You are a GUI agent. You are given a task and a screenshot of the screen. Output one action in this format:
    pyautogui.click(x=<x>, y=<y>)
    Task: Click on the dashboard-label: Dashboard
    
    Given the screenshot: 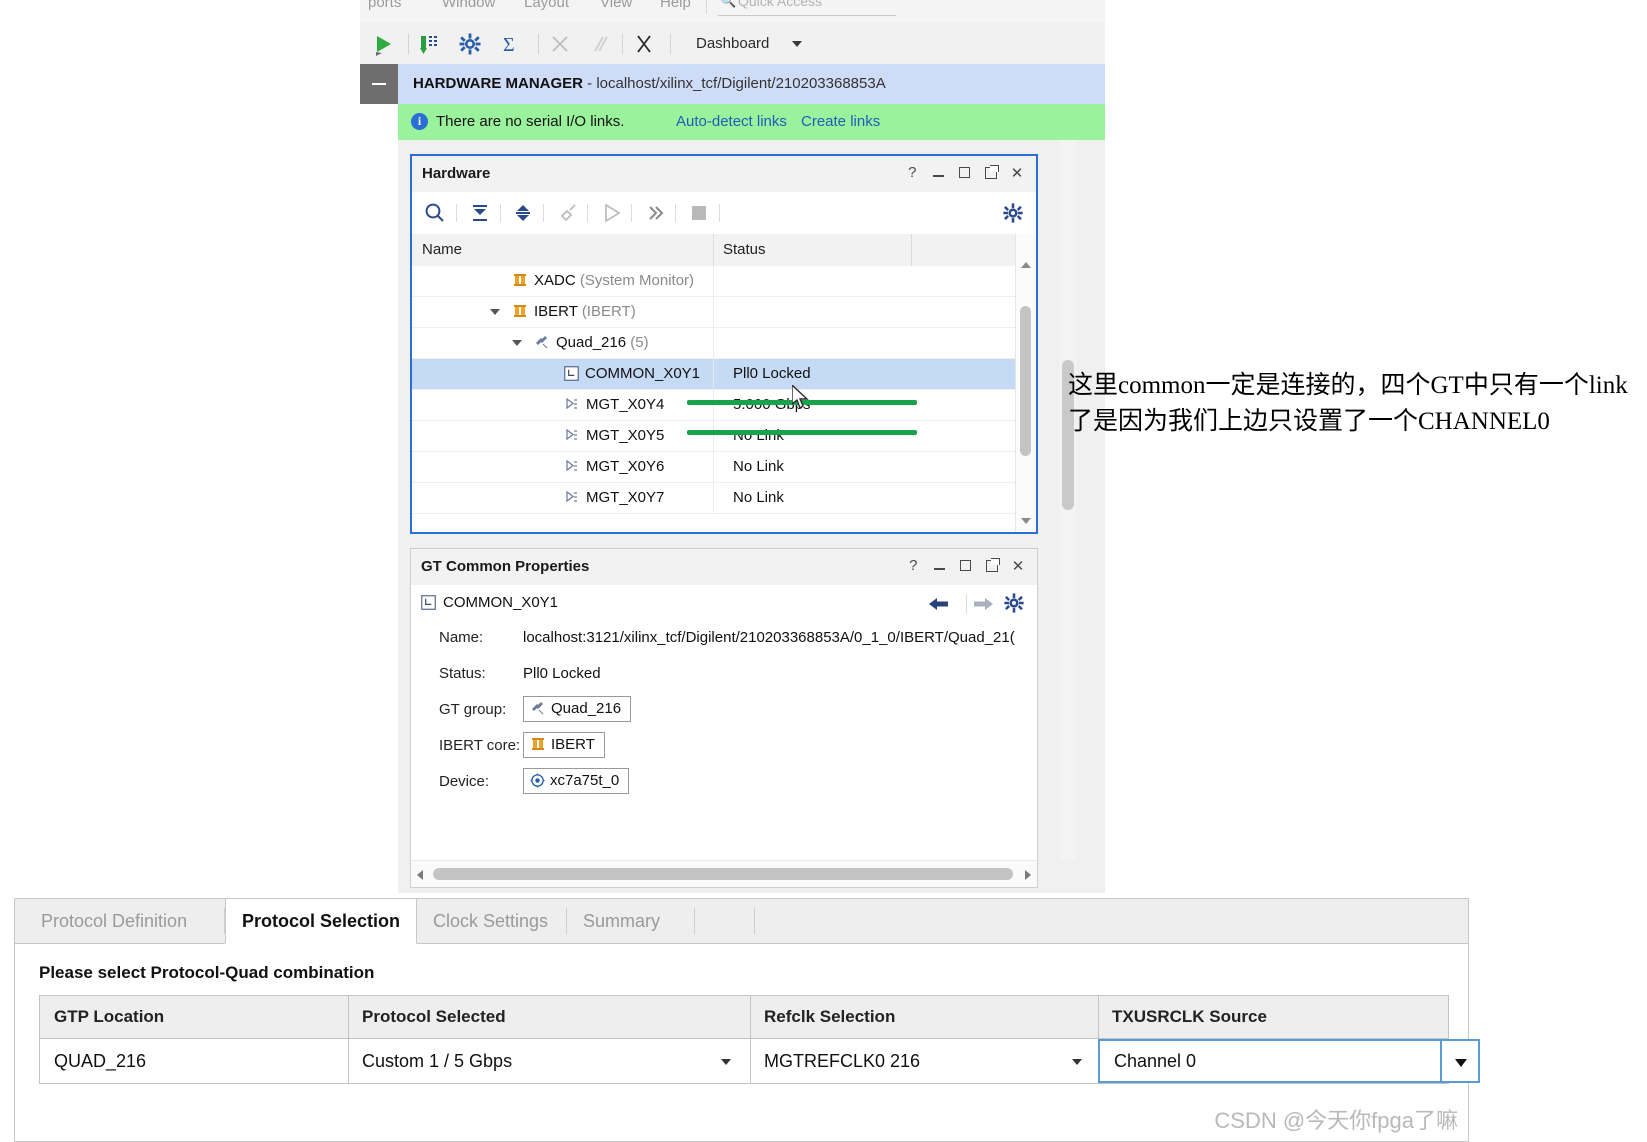 What is the action you would take?
    pyautogui.click(x=732, y=43)
    